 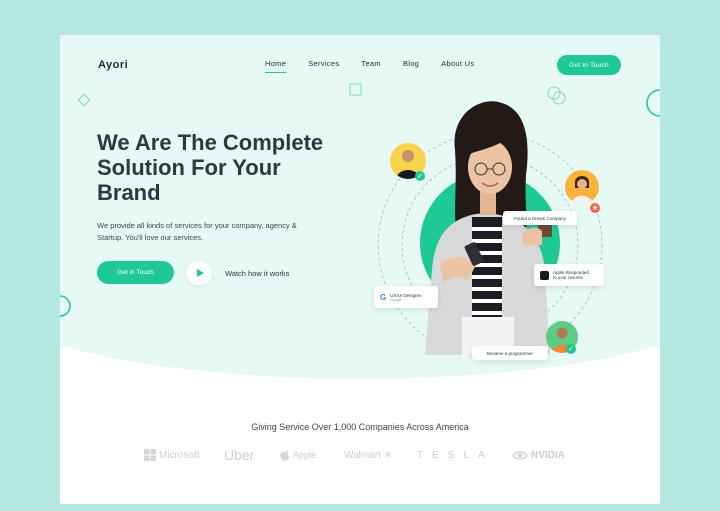 I want to click on walmart-logo: Walmart ✳, so click(x=368, y=455).